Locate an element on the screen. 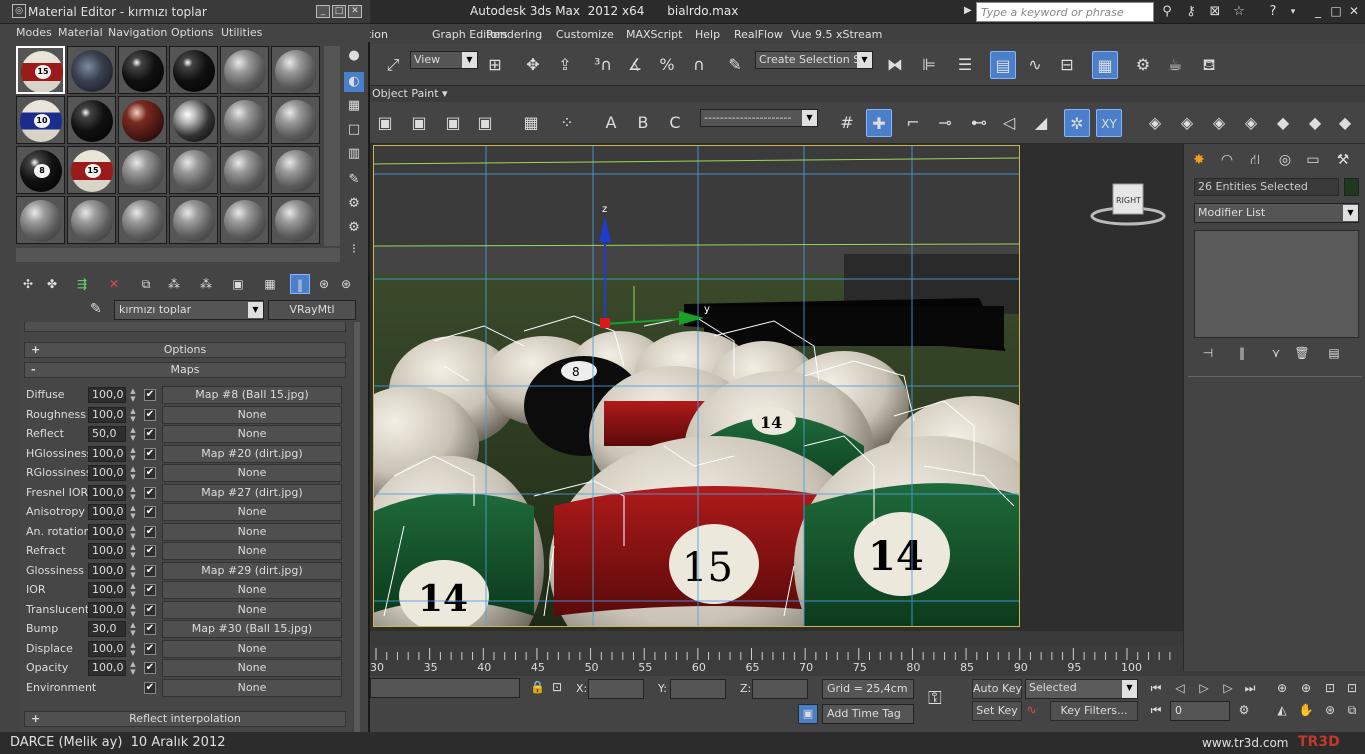 This screenshot has width=1365, height=754. percent-snap-icon: % is located at coordinates (667, 65).